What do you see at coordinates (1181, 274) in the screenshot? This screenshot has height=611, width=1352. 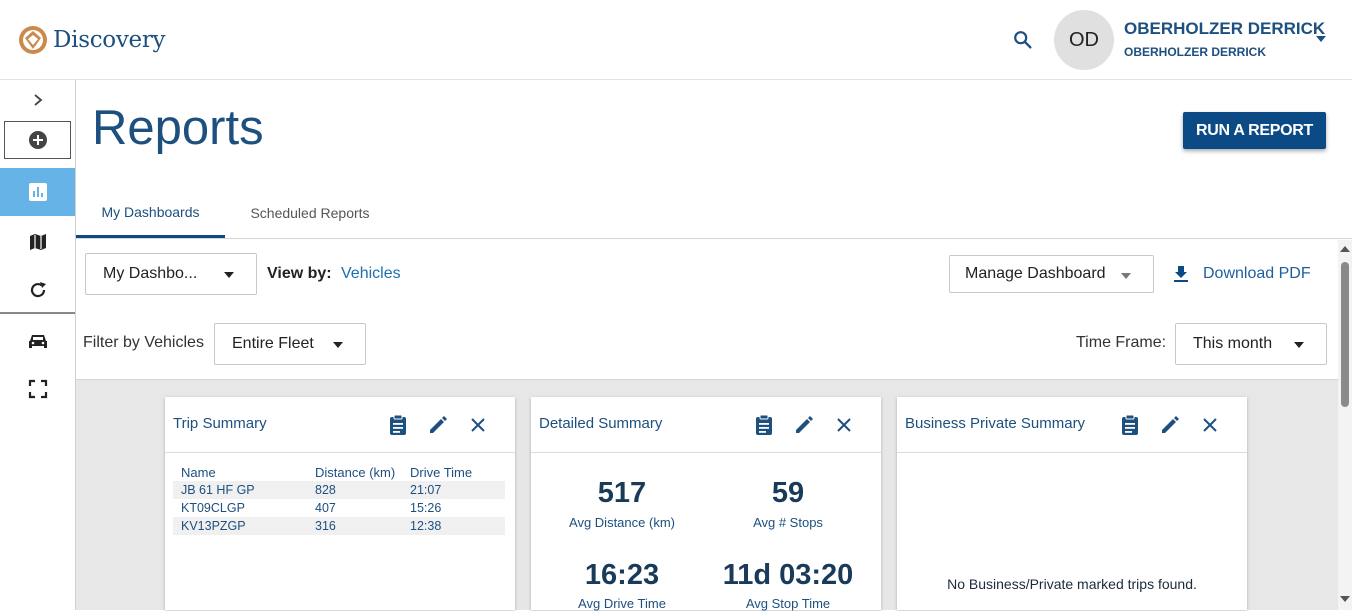 I see `download-icon` at bounding box center [1181, 274].